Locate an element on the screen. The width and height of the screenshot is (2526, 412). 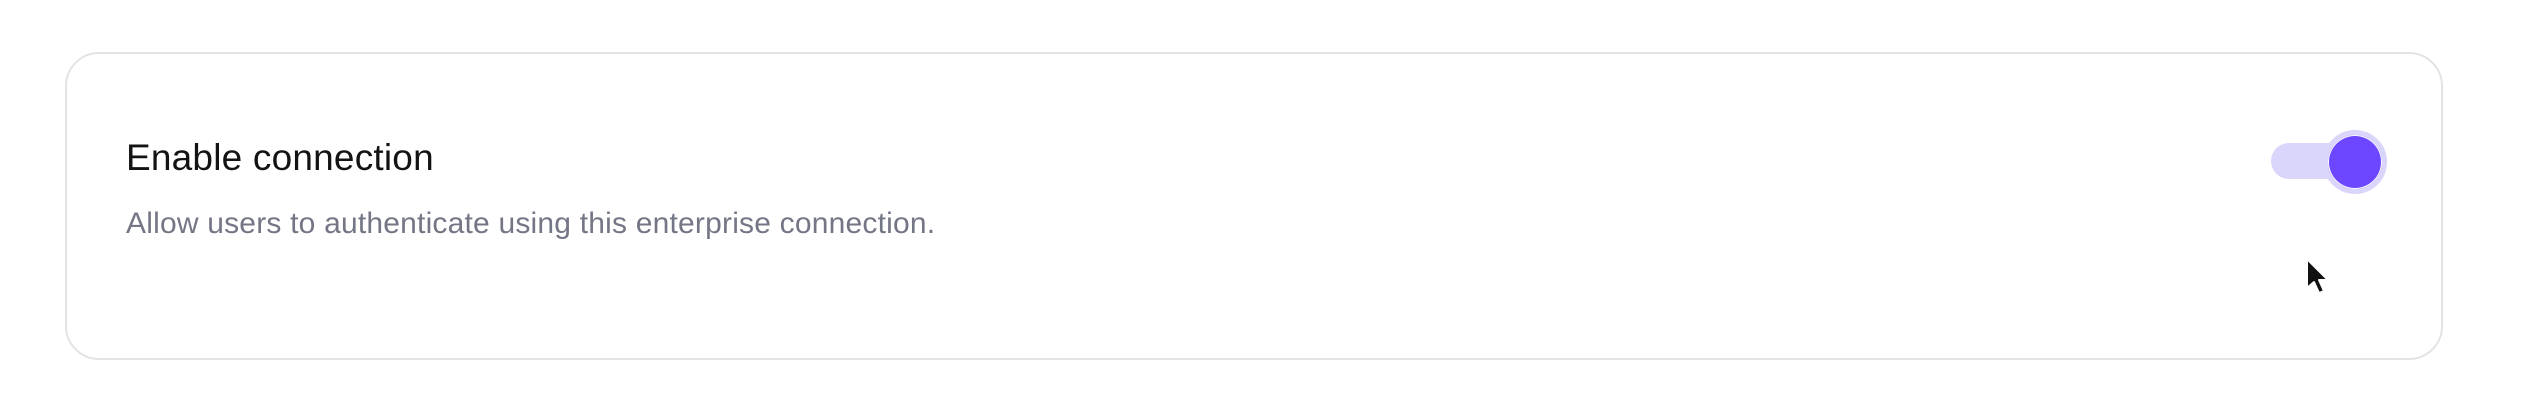
enable-connection-toggle is located at coordinates (2327, 162).